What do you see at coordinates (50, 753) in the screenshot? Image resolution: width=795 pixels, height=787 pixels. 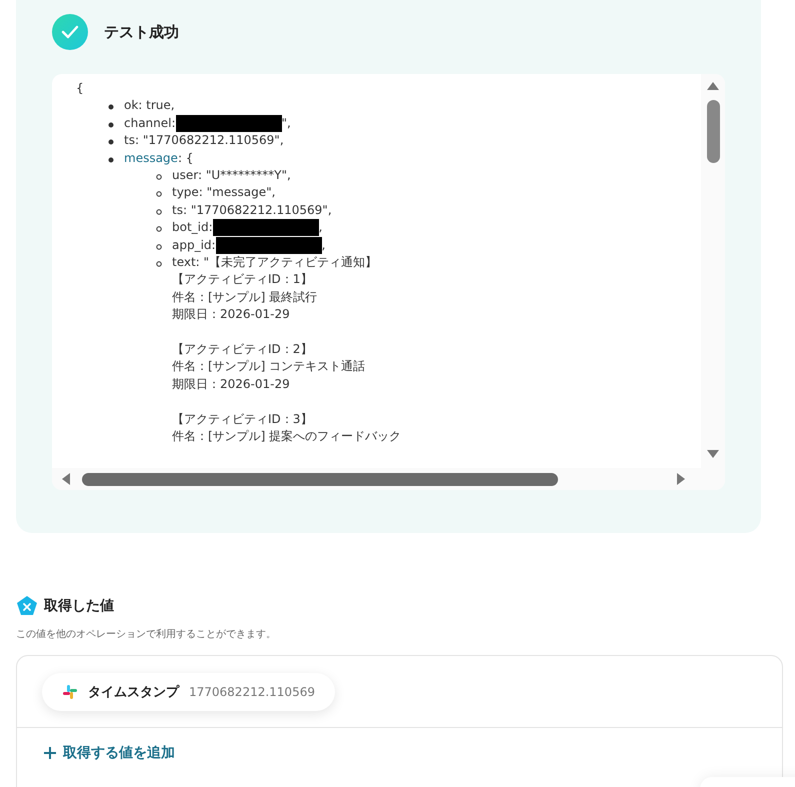 I see `plus-icon` at bounding box center [50, 753].